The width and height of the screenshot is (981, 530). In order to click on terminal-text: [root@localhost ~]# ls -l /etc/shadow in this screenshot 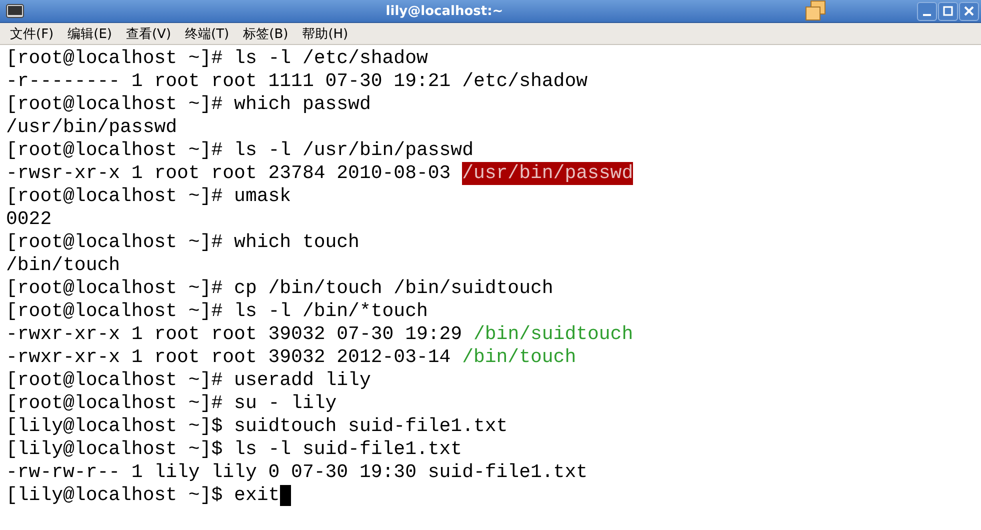, I will do `click(217, 58)`.